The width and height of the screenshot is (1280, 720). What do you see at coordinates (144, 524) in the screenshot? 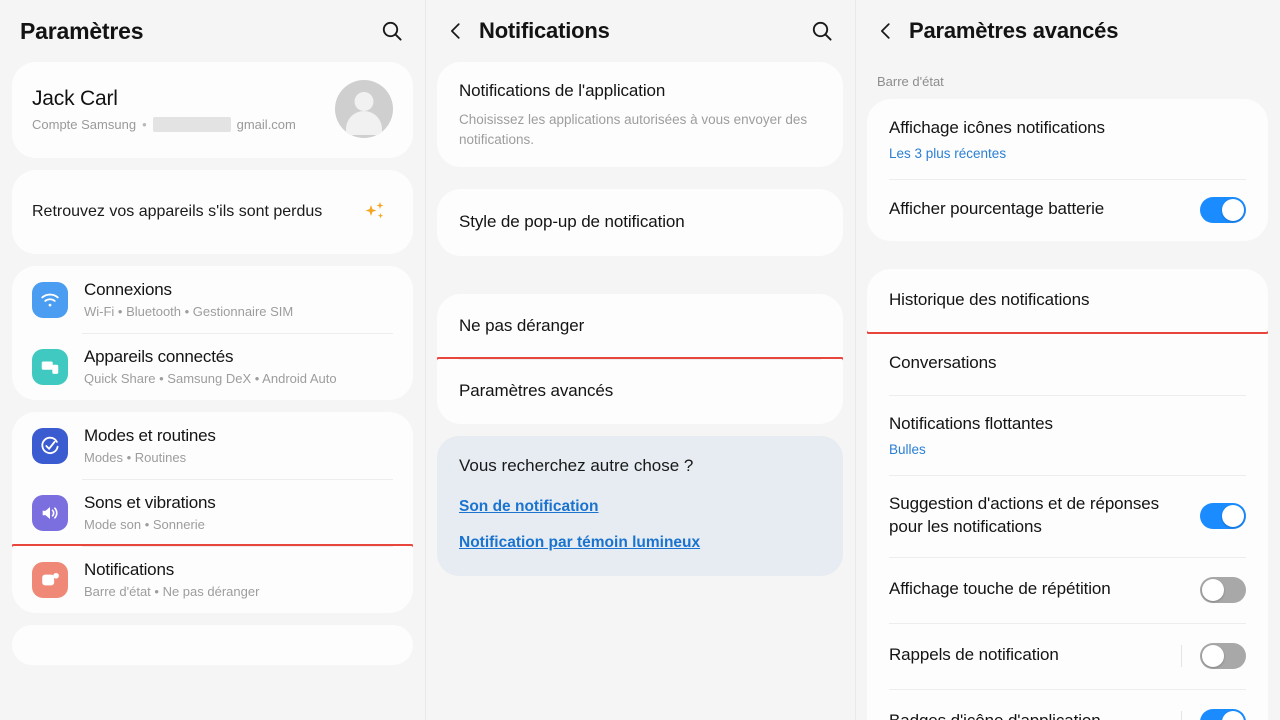
I see `item-subtitle: Mode son • Sonnerie` at bounding box center [144, 524].